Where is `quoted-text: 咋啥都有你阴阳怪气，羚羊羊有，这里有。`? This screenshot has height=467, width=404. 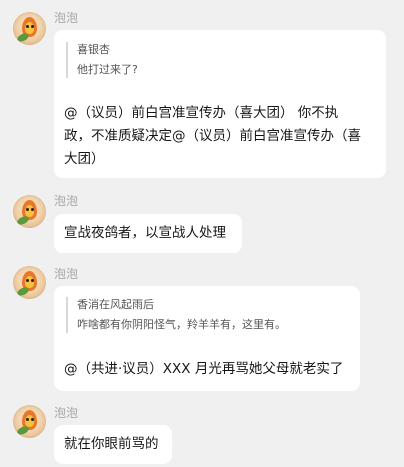 quoted-text: 咋啥都有你阴阳怪气，羚羊羊有，这里有。 is located at coordinates (181, 324).